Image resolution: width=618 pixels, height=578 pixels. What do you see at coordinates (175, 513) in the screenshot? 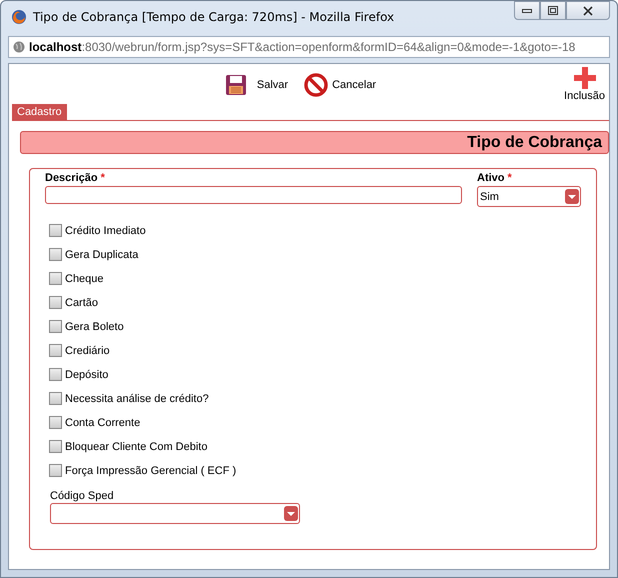
I see `sped-code-dropdown` at bounding box center [175, 513].